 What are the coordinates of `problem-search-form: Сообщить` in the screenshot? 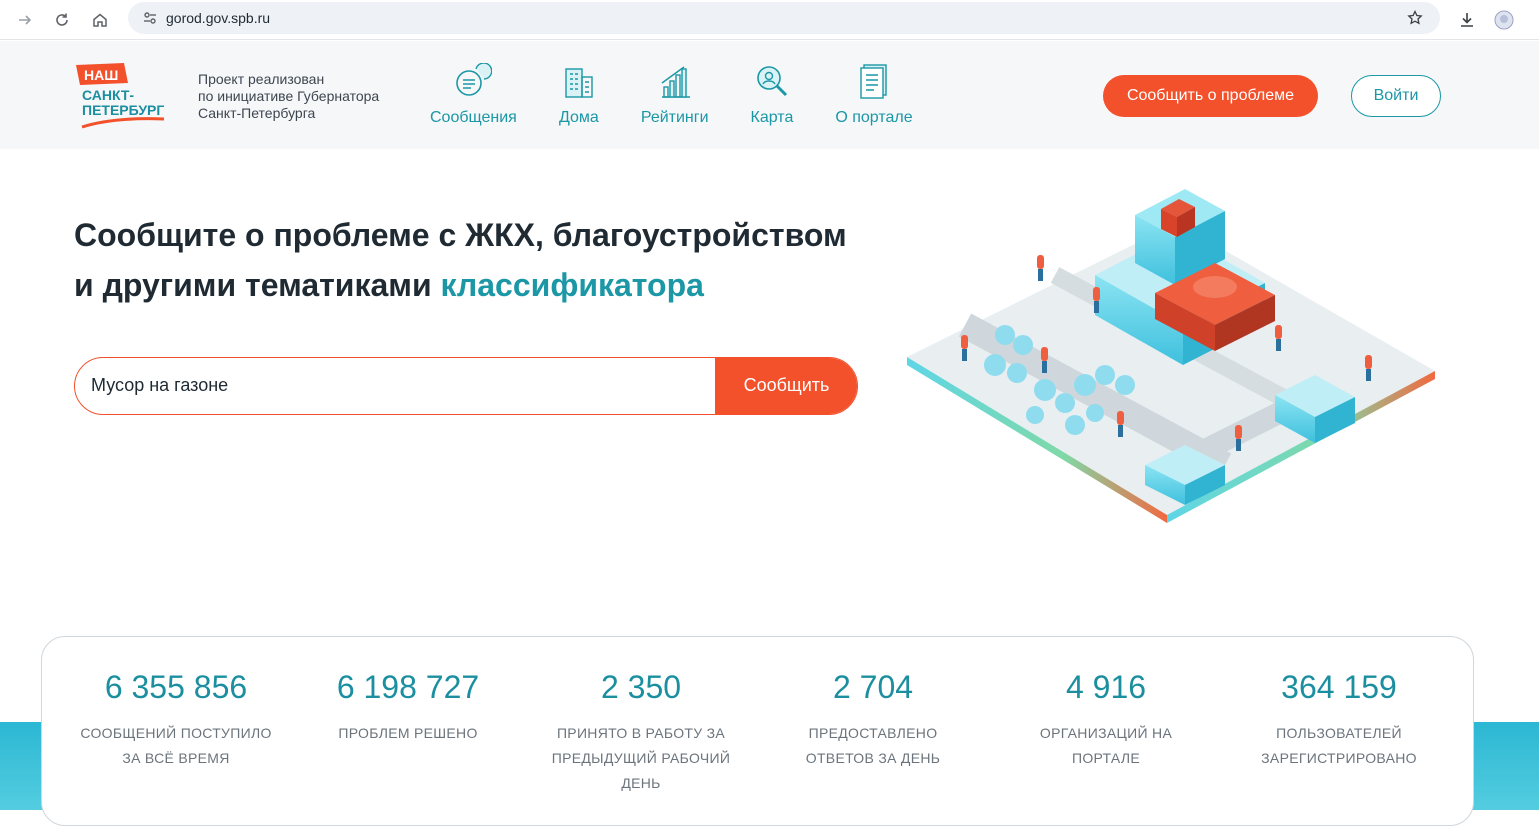 It's located at (466, 386).